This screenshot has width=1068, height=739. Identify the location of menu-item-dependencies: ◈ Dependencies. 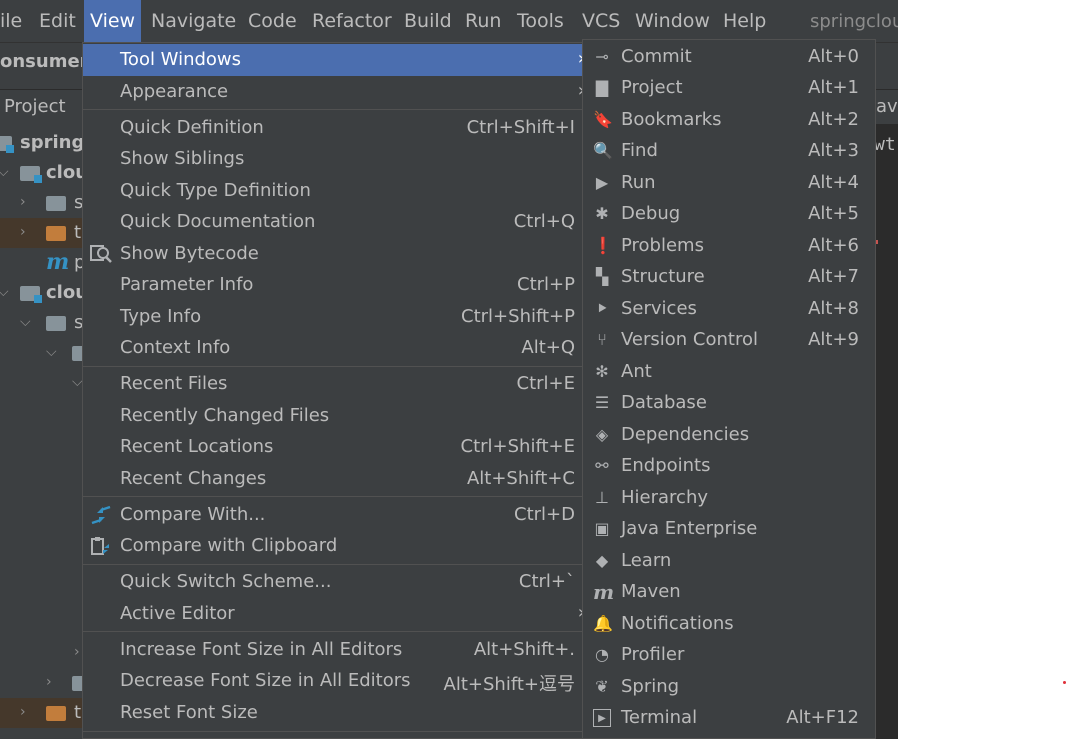
(729, 435).